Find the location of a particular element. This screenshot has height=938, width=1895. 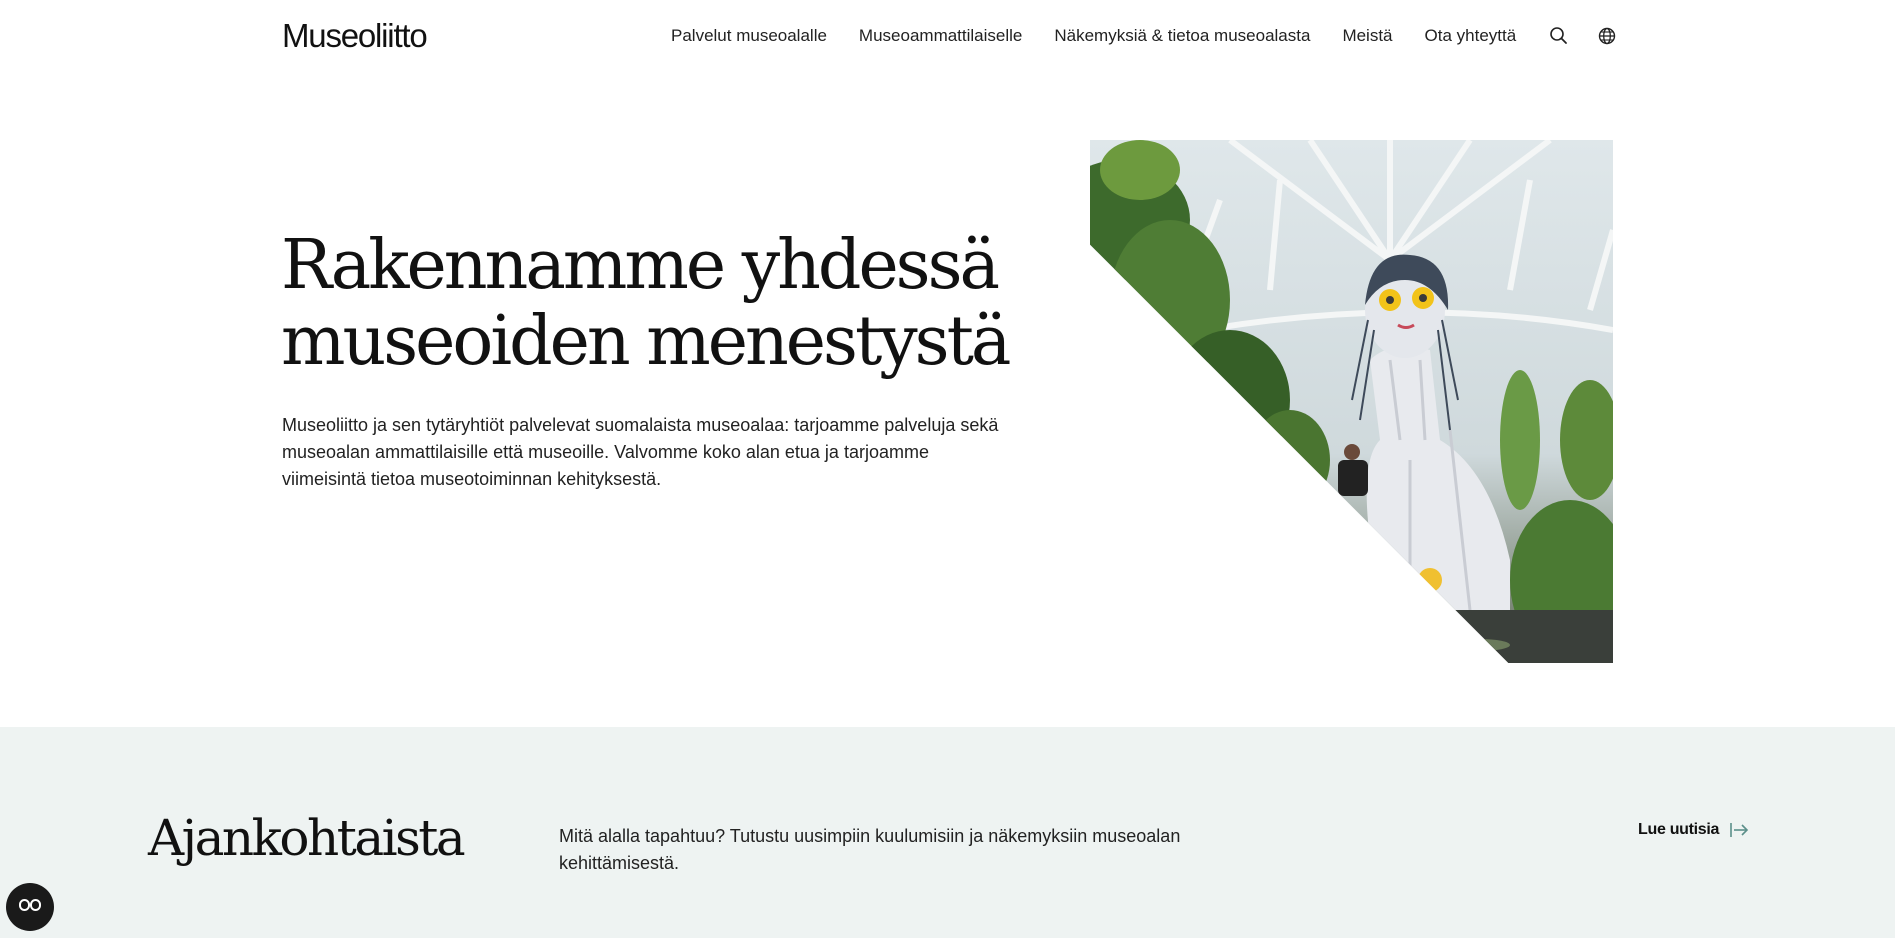

read-news-link: Lue uutisia is located at coordinates (1693, 830).